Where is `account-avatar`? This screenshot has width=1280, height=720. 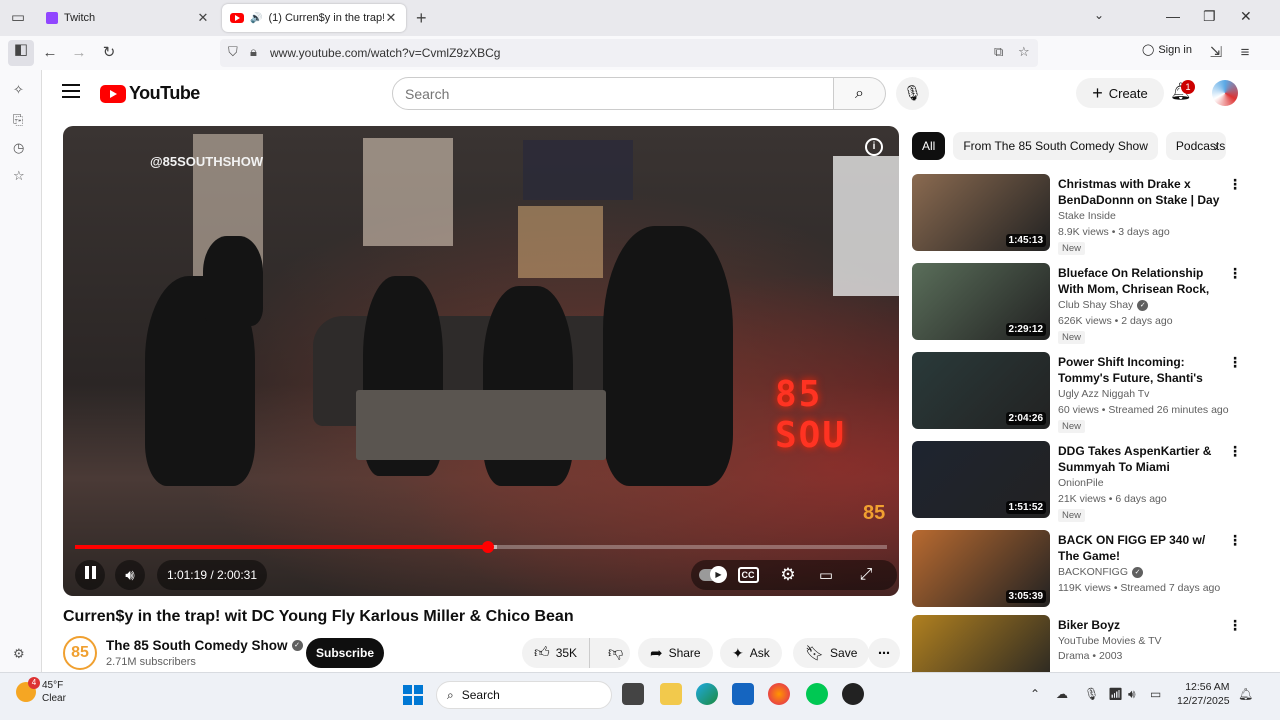 account-avatar is located at coordinates (1225, 93).